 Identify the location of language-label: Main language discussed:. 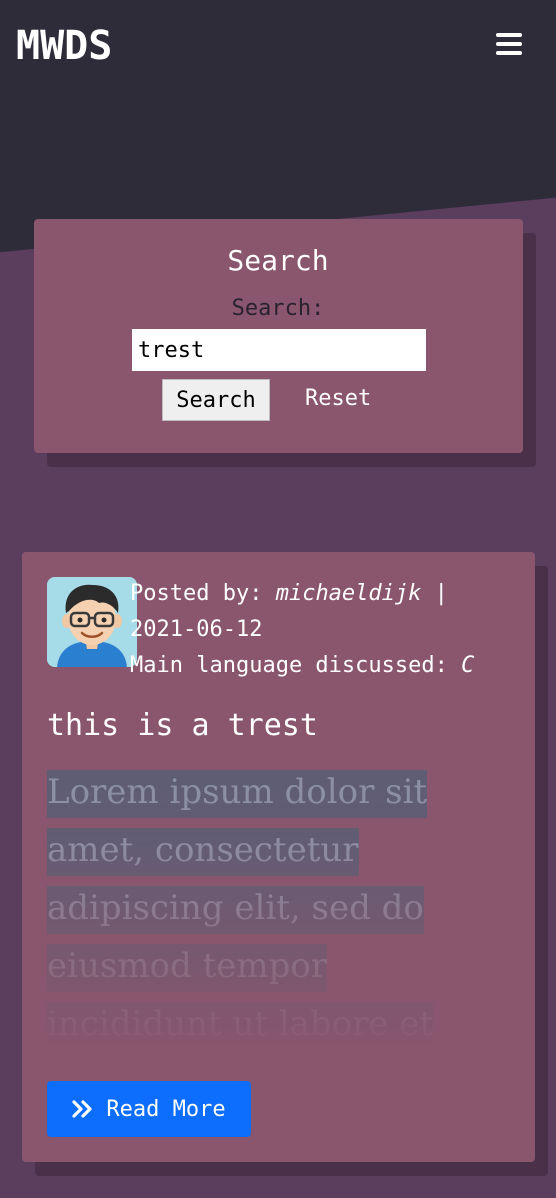
(289, 665).